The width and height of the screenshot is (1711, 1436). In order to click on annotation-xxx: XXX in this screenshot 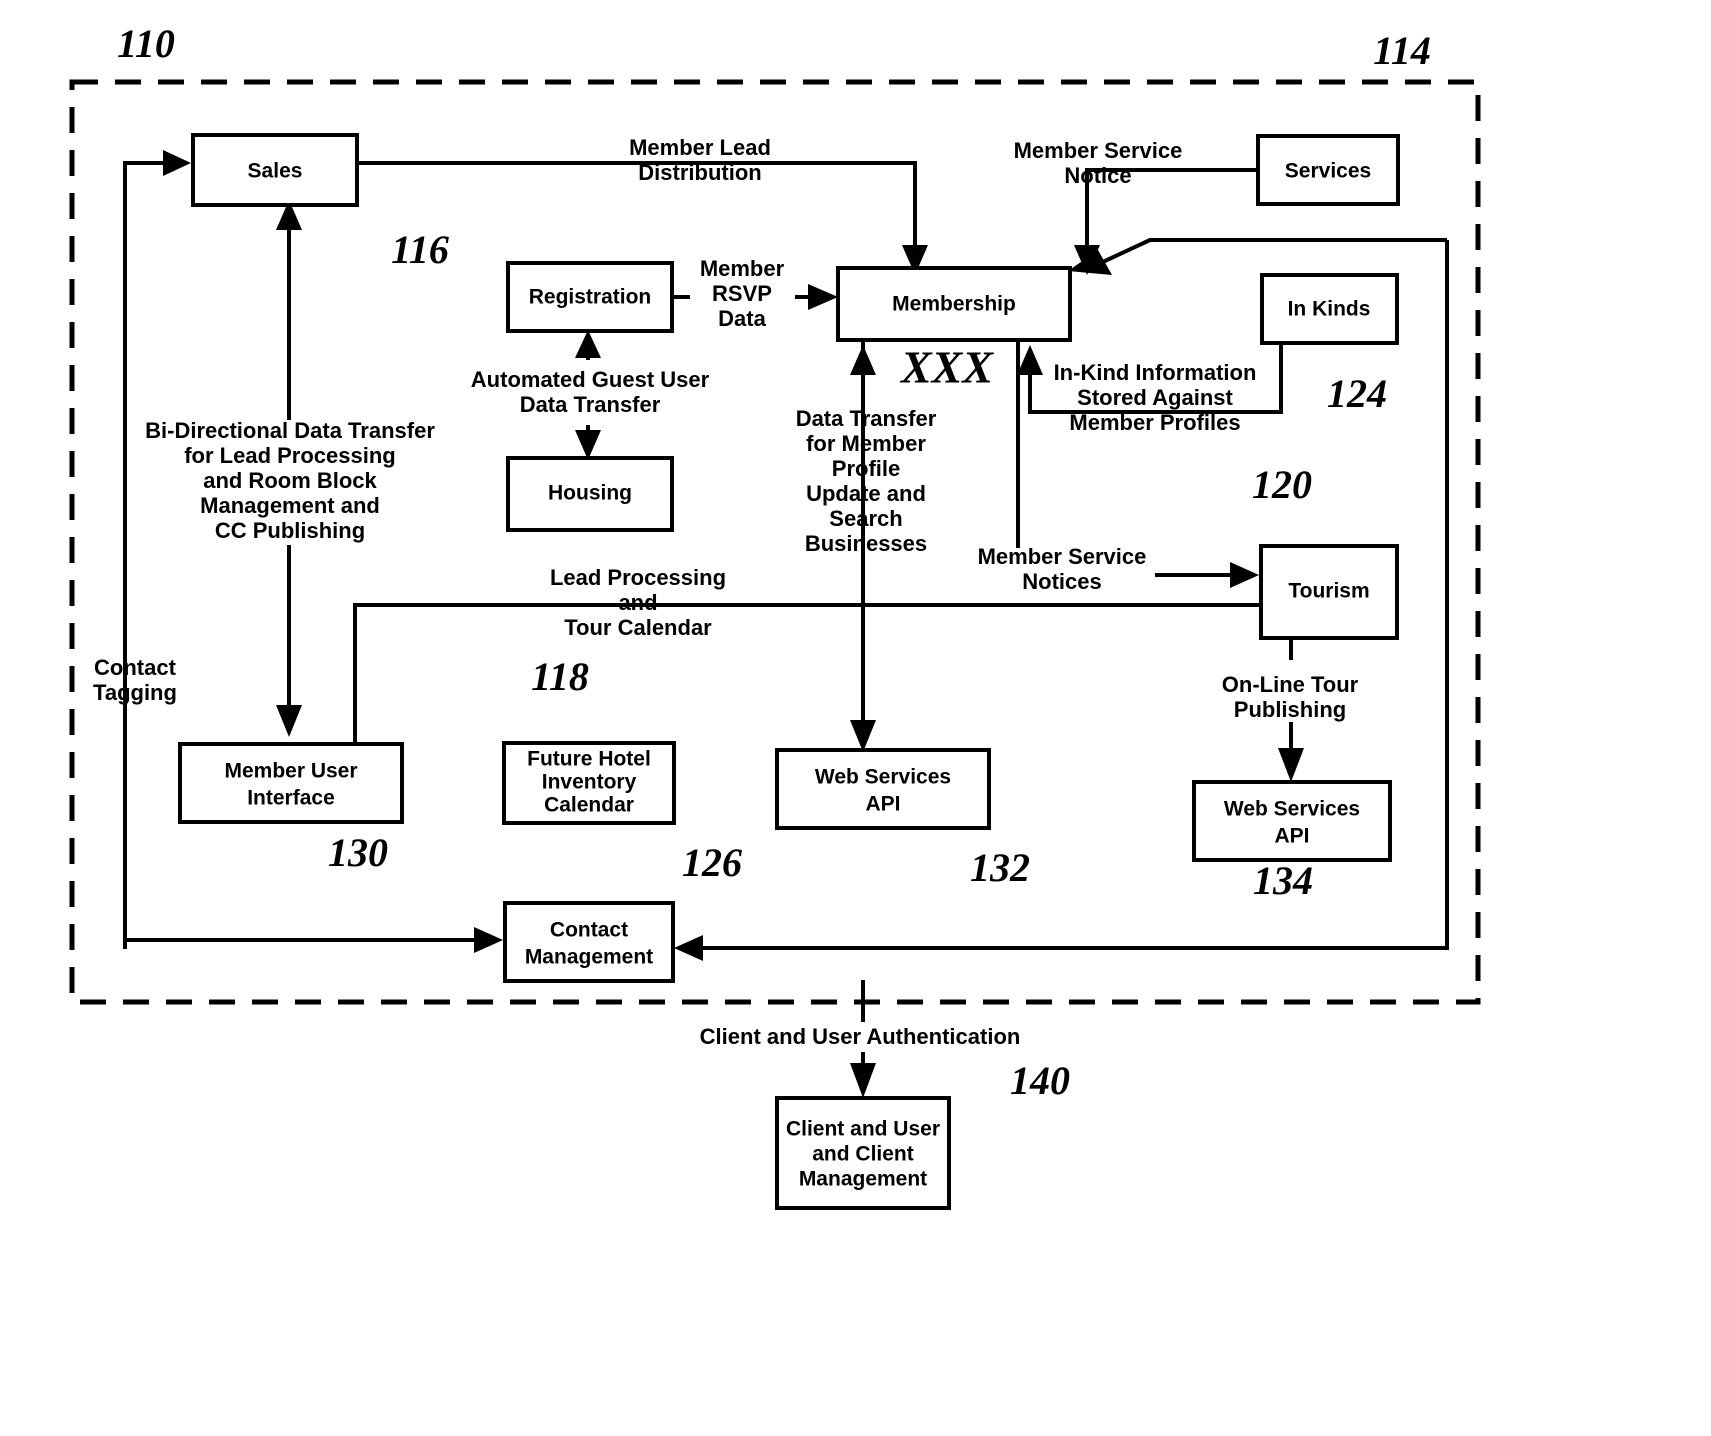, I will do `click(946, 367)`.